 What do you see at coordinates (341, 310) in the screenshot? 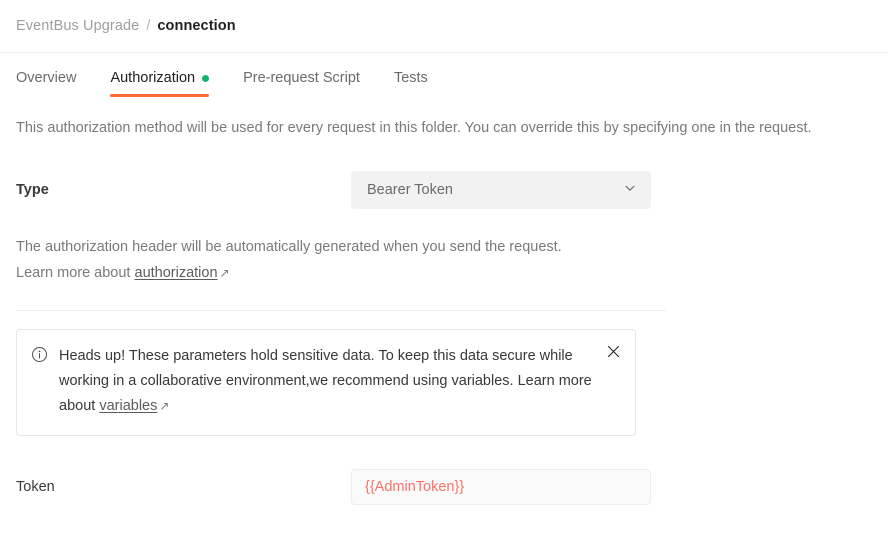
I see `section-divider` at bounding box center [341, 310].